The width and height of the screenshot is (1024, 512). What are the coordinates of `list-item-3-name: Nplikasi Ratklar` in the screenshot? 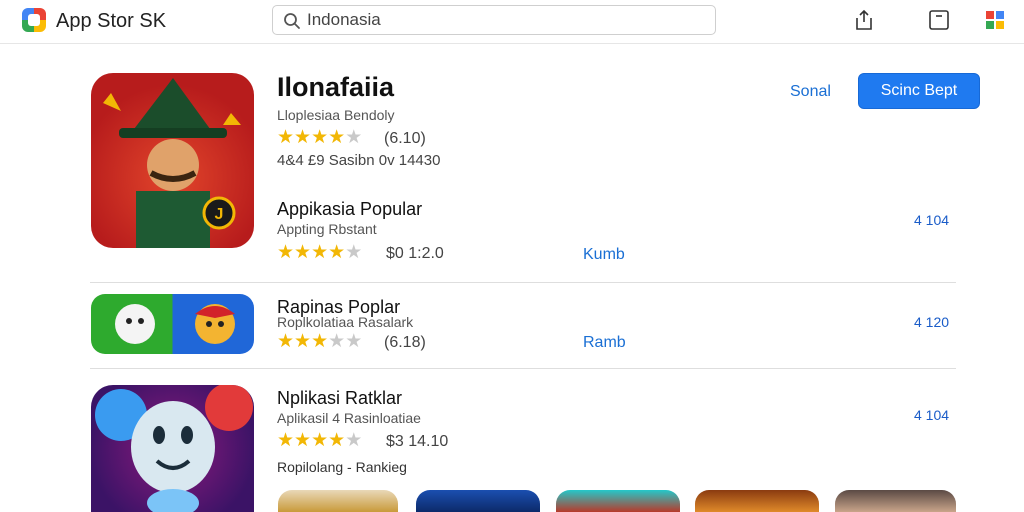 It's located at (339, 398).